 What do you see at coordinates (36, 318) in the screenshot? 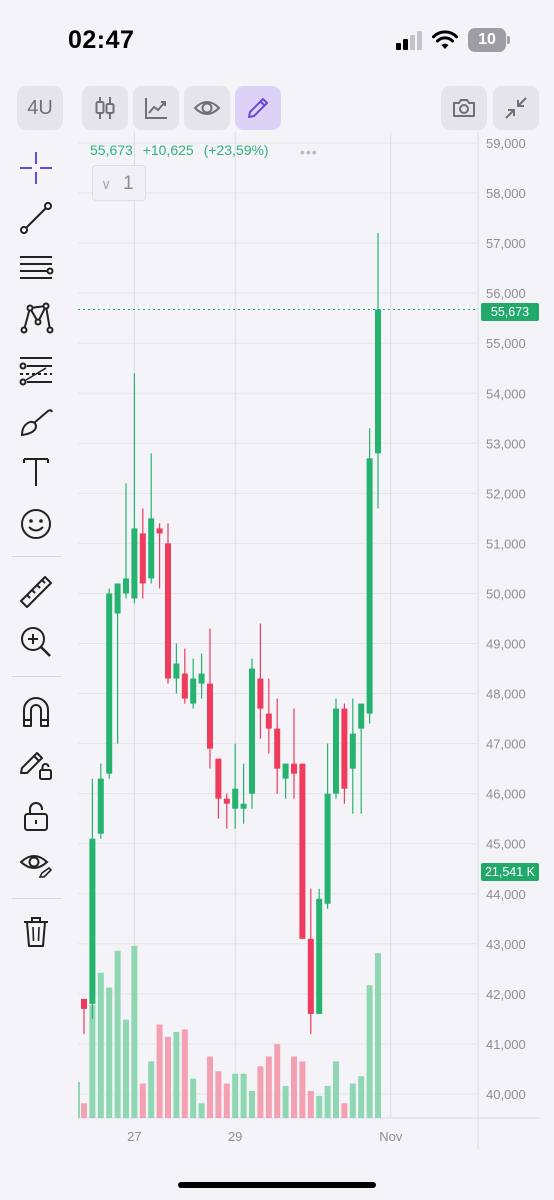
I see `pattern-tool` at bounding box center [36, 318].